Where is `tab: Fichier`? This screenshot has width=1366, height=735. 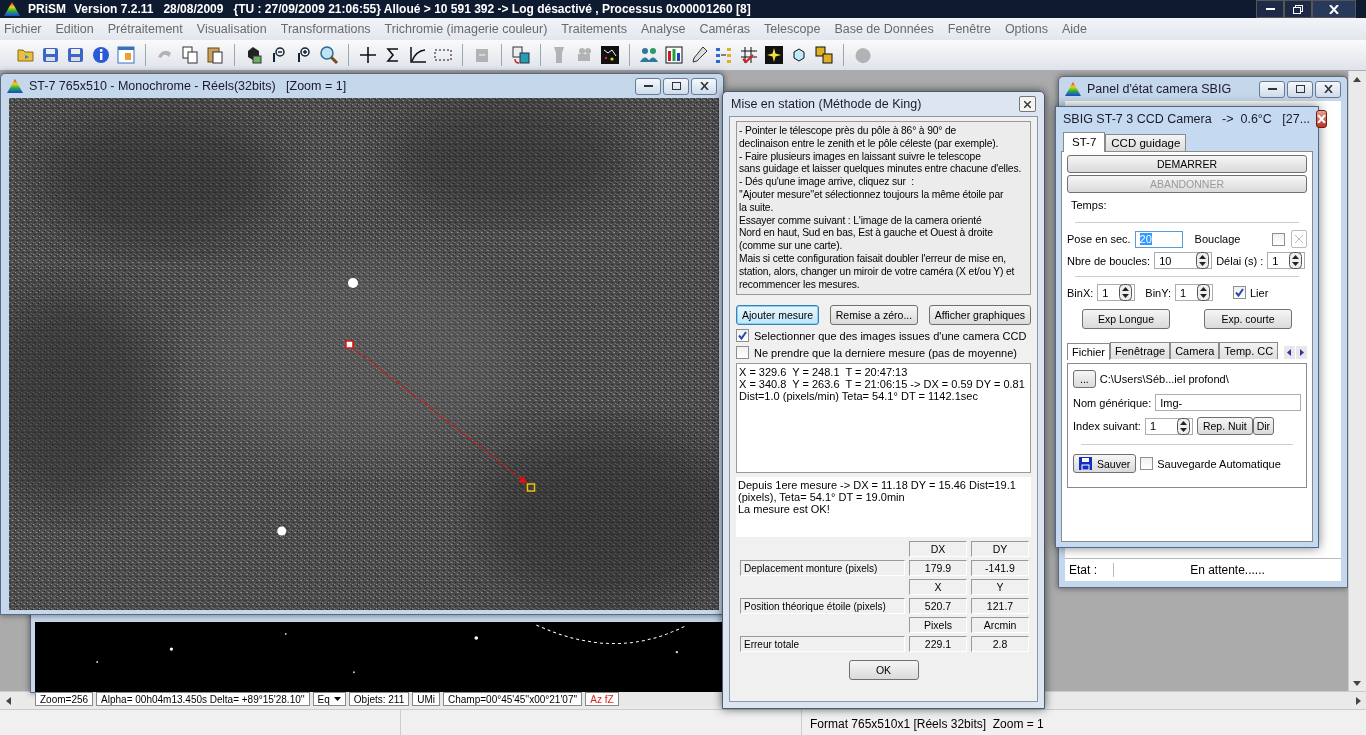
tab: Fichier is located at coordinates (1088, 351).